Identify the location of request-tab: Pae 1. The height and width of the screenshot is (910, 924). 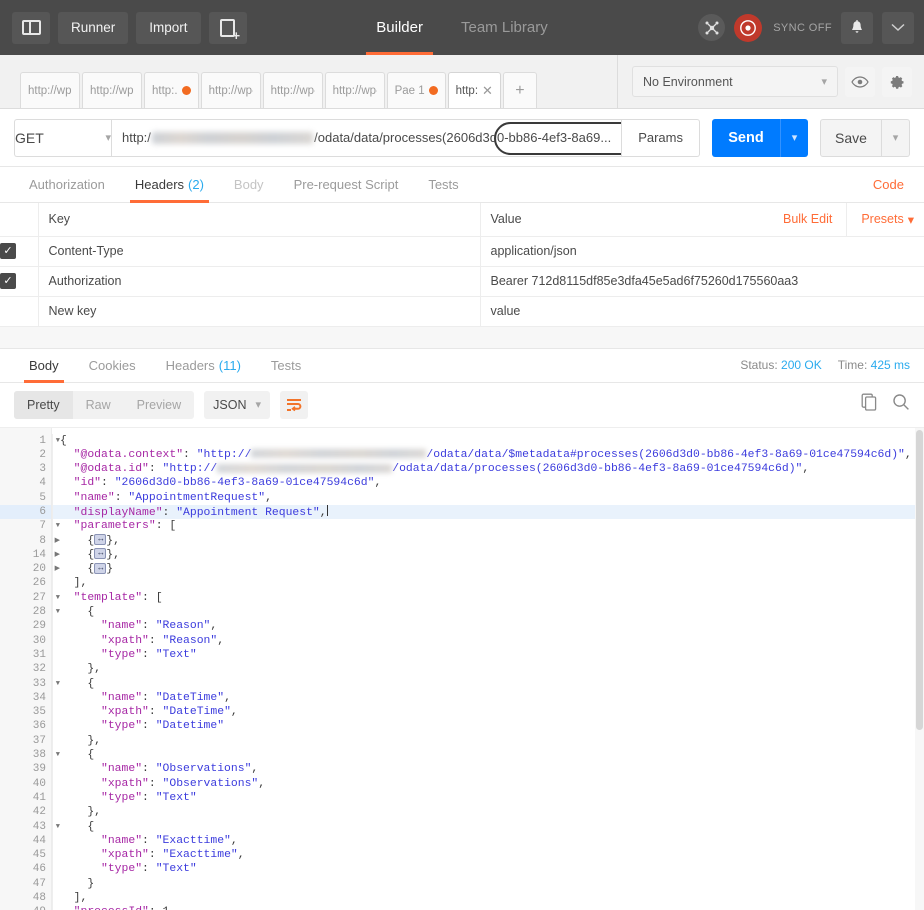
(416, 90).